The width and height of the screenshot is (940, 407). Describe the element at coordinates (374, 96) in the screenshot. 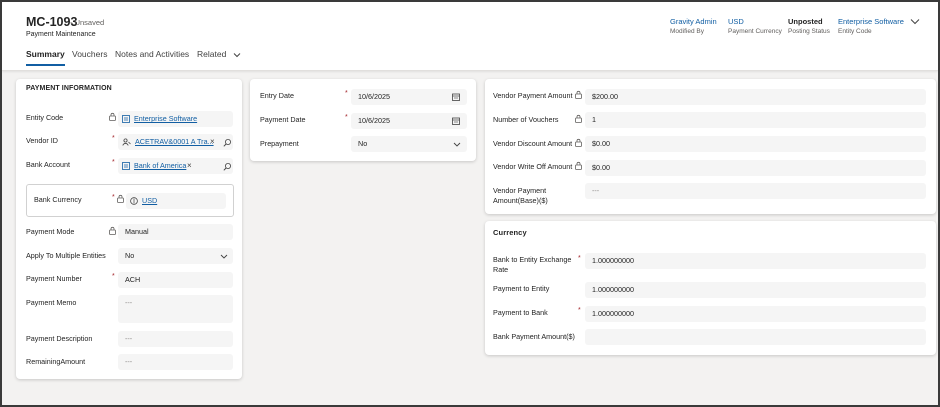

I see `entry-date-value: 10/6/2025` at that location.